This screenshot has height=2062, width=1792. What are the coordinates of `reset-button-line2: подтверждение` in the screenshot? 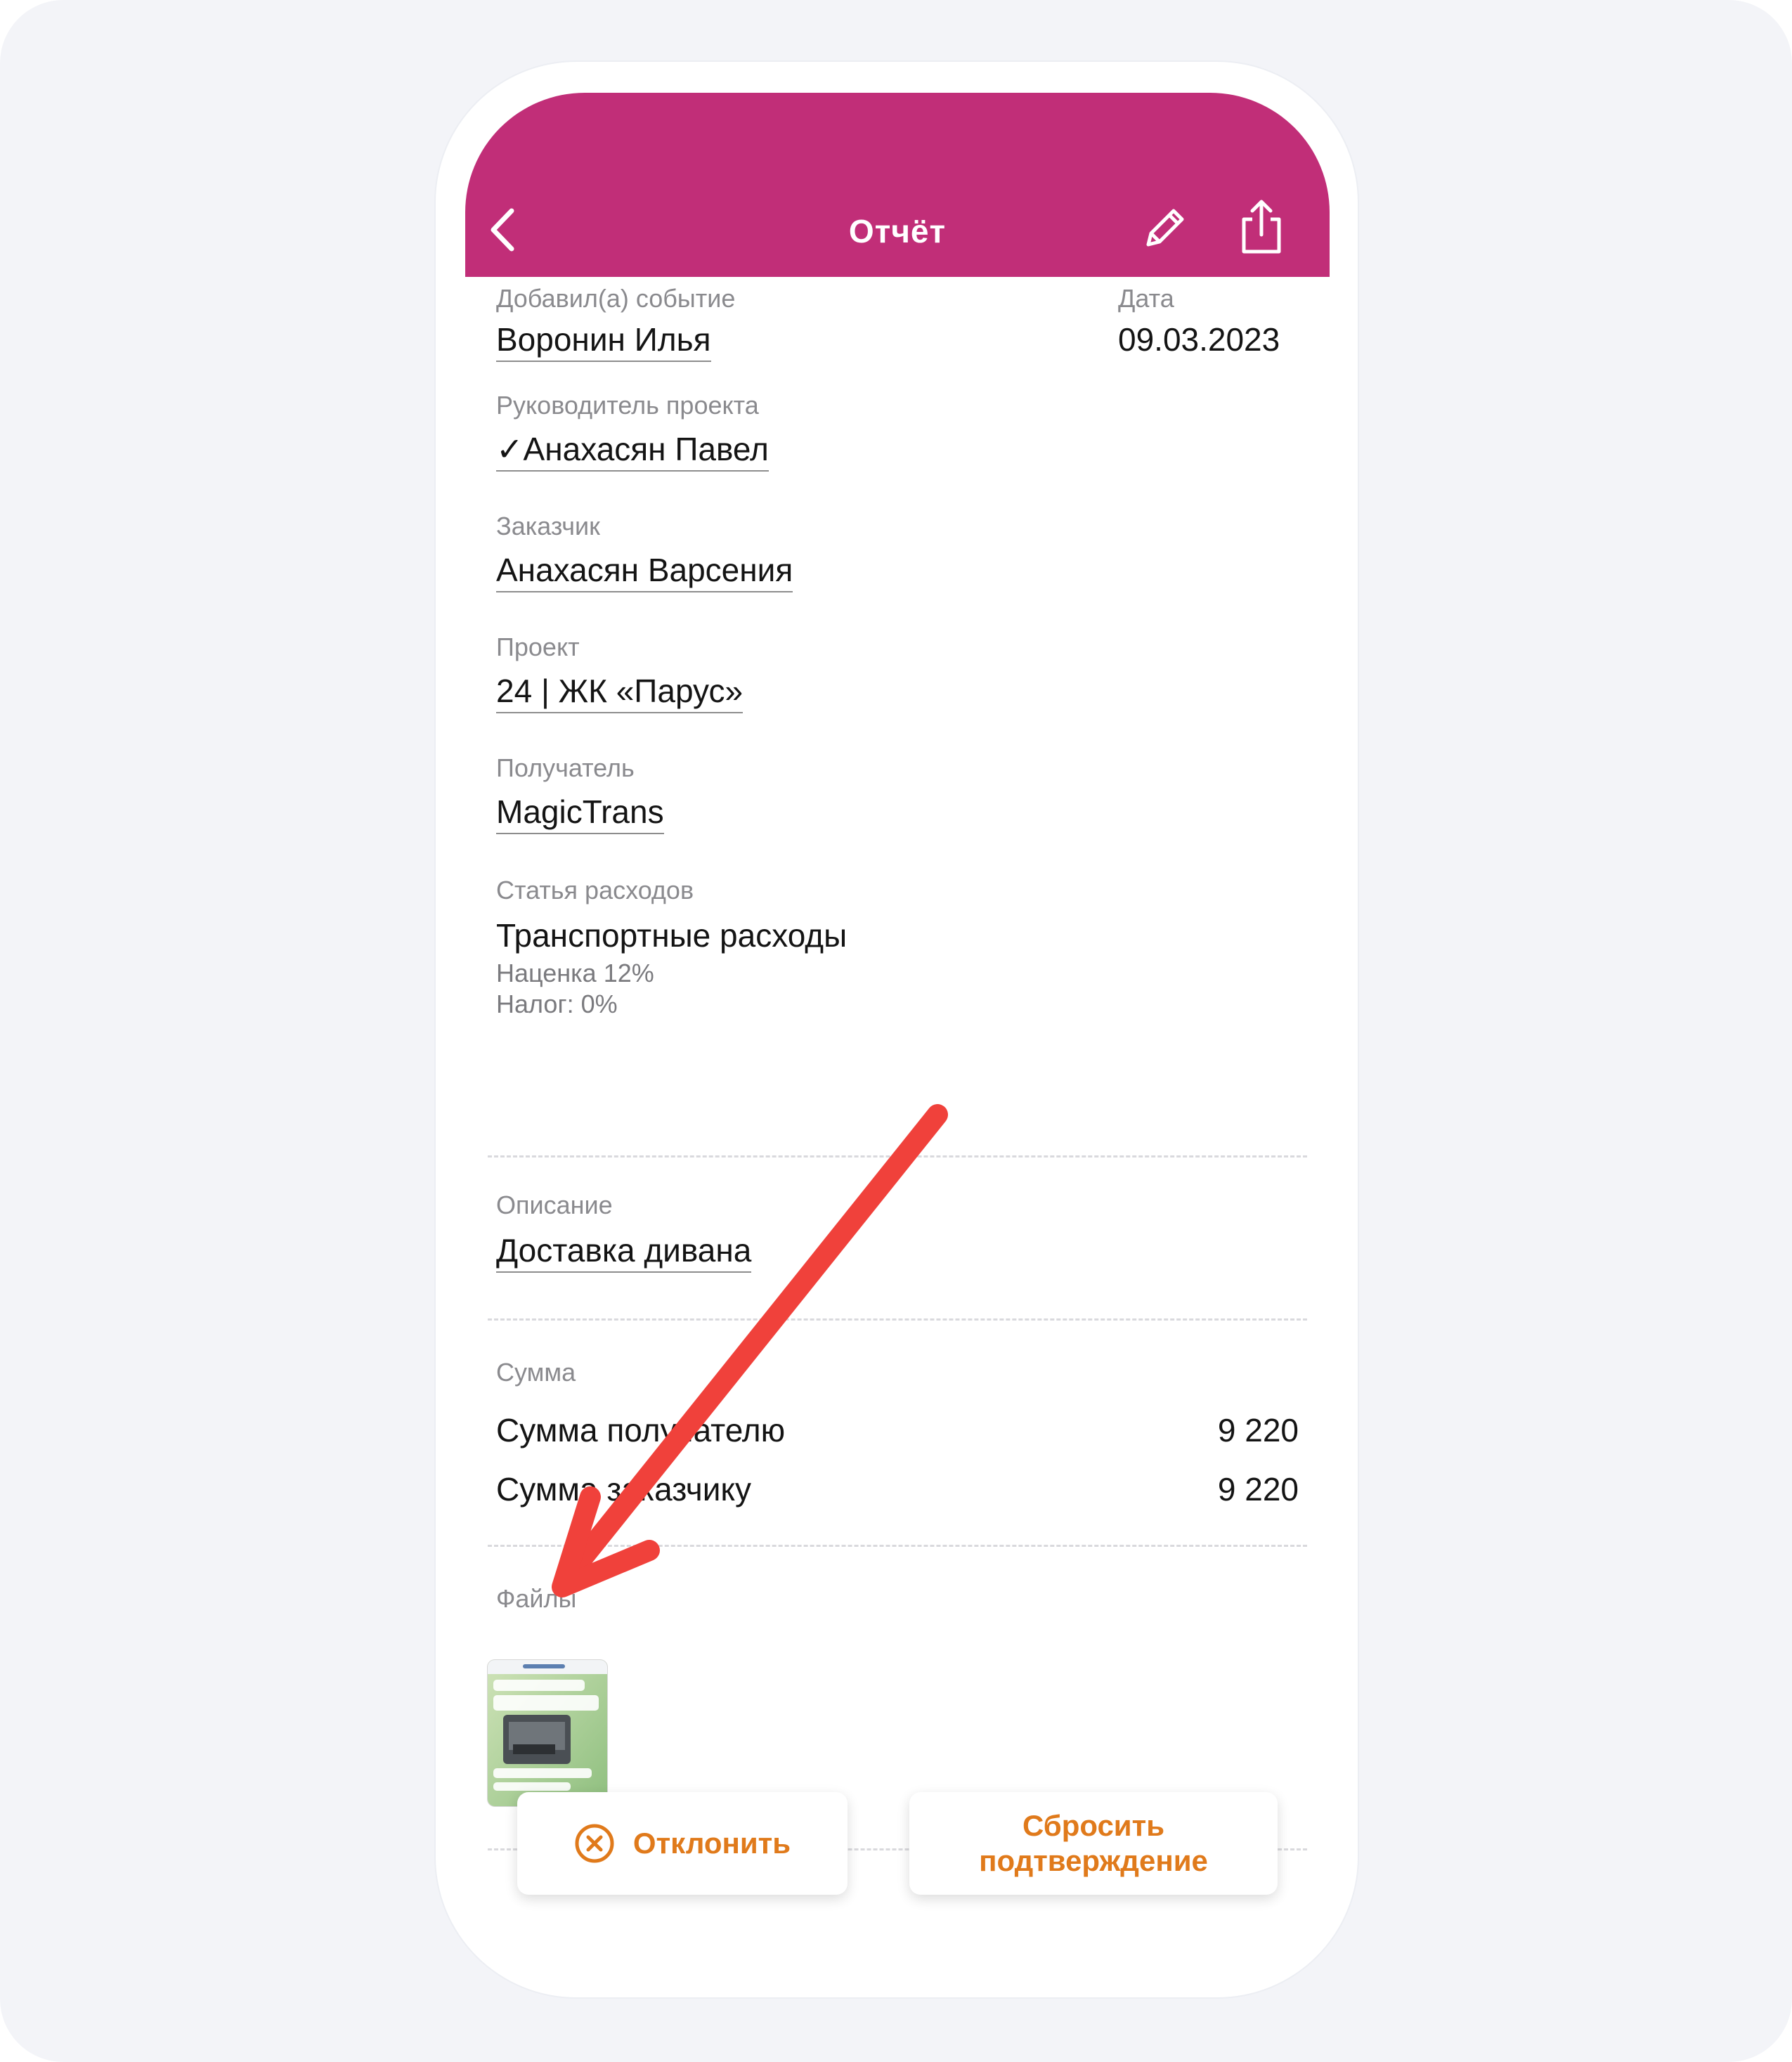 It's located at (1093, 1860).